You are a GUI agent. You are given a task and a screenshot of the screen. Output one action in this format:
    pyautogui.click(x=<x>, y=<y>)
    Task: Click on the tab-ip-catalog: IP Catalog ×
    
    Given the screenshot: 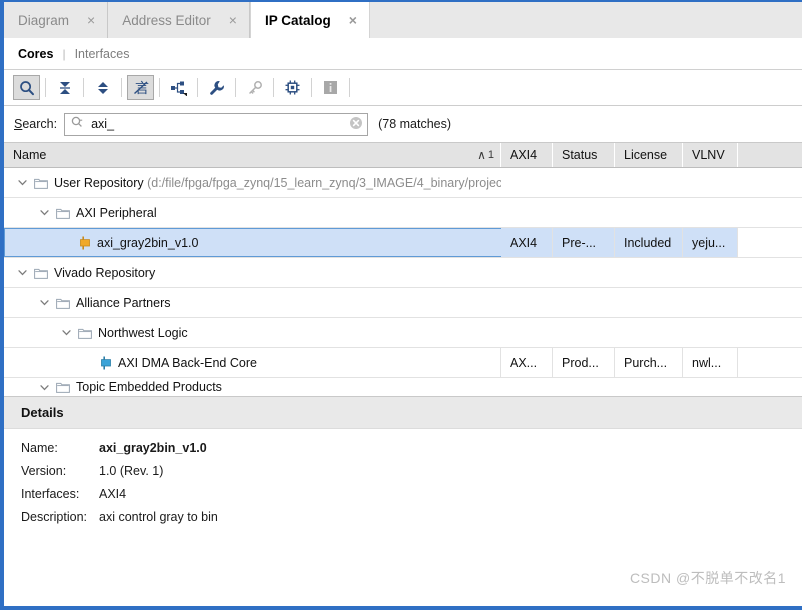 What is the action you would take?
    pyautogui.click(x=309, y=20)
    